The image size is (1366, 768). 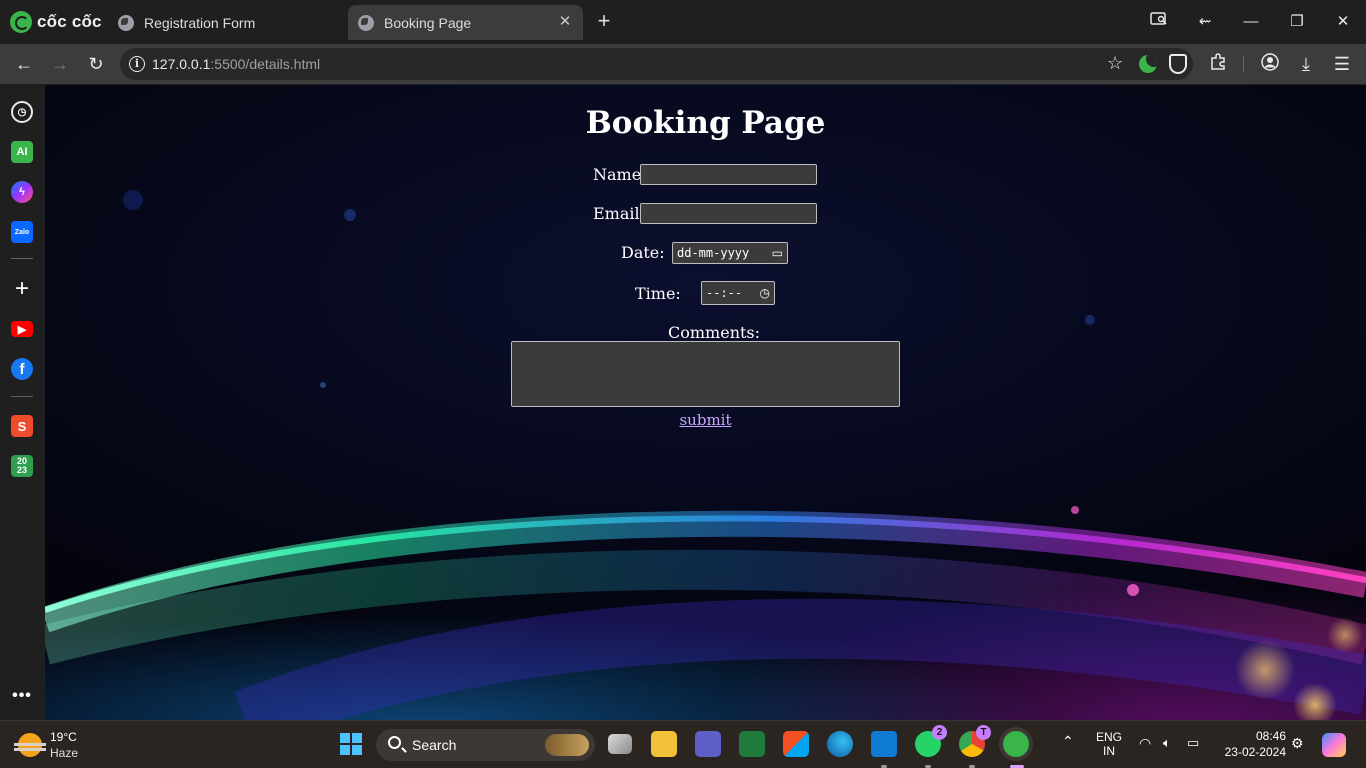 I want to click on address-bar: i 127.0.0.1:5500/details.html ☆, so click(x=656, y=64).